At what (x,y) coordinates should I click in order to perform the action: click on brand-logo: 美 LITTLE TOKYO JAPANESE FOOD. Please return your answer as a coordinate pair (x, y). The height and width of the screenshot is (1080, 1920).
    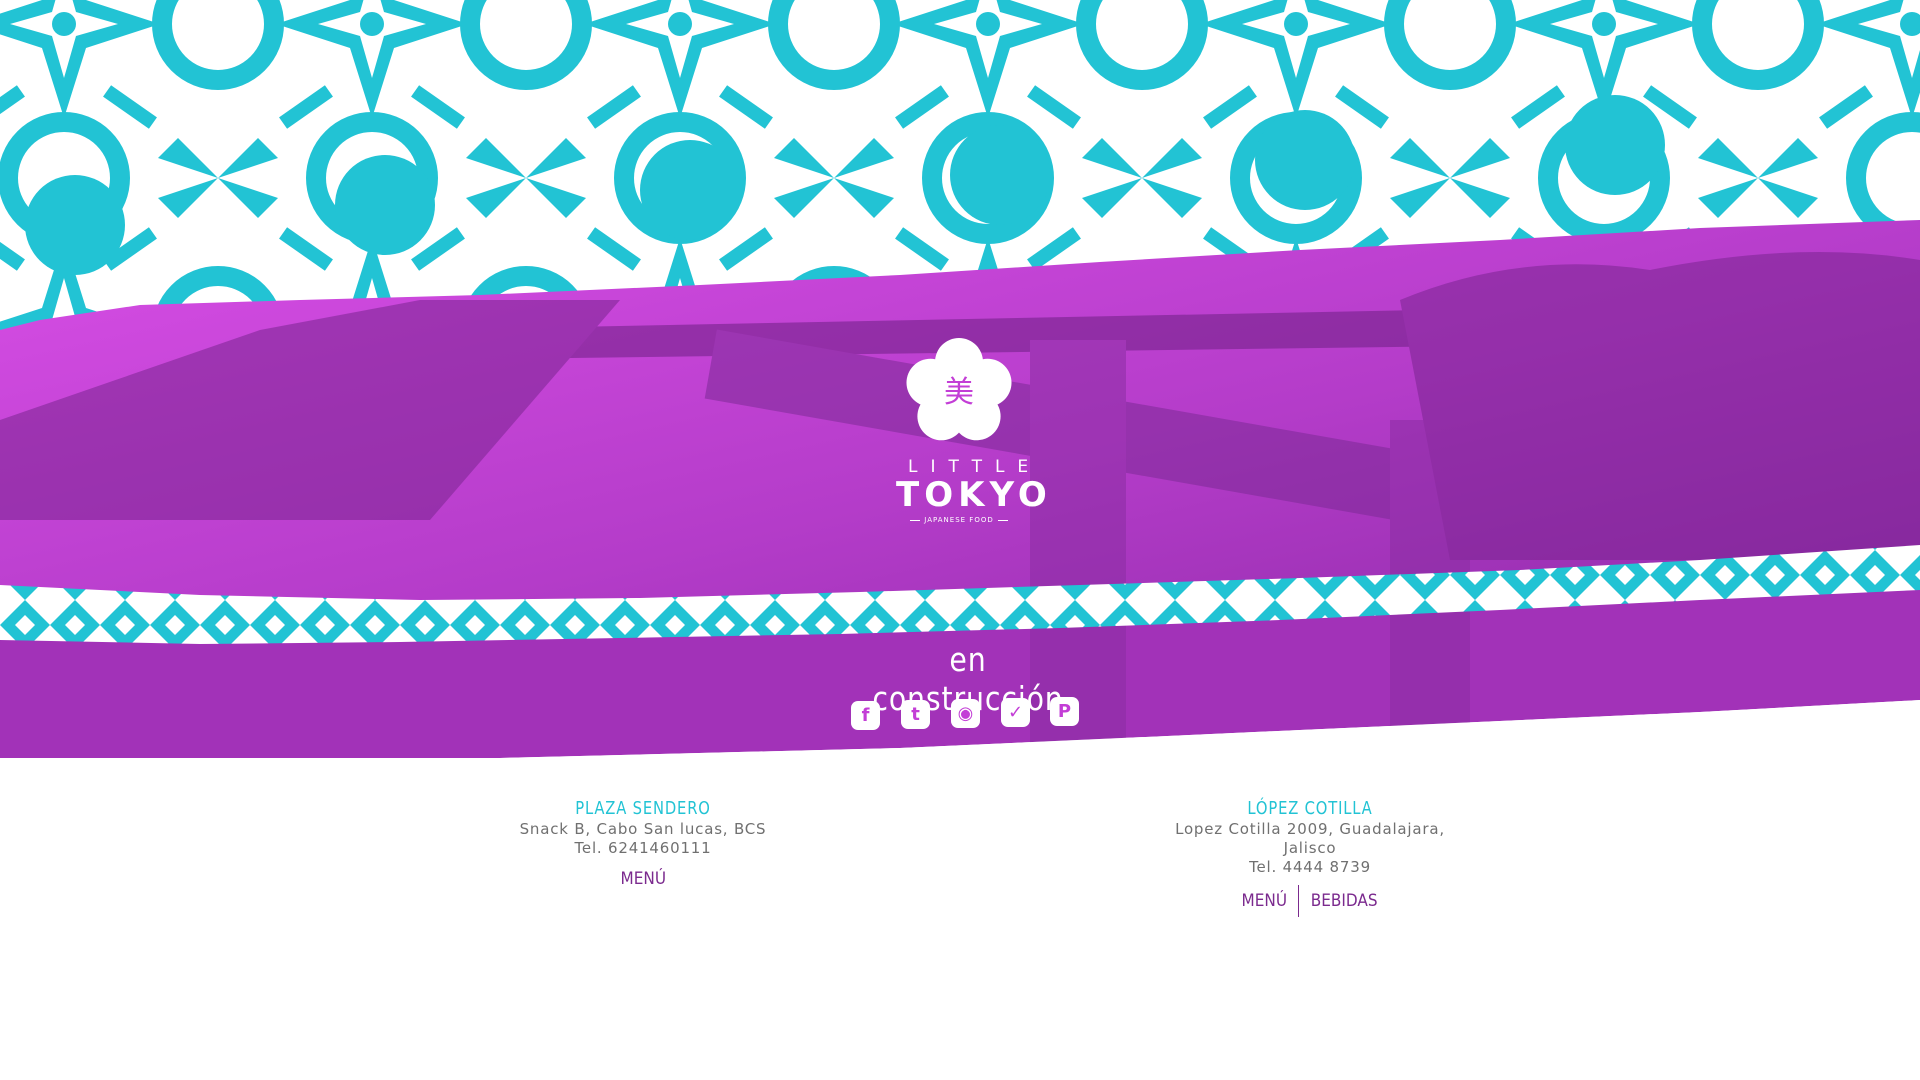
    Looking at the image, I should click on (974, 435).